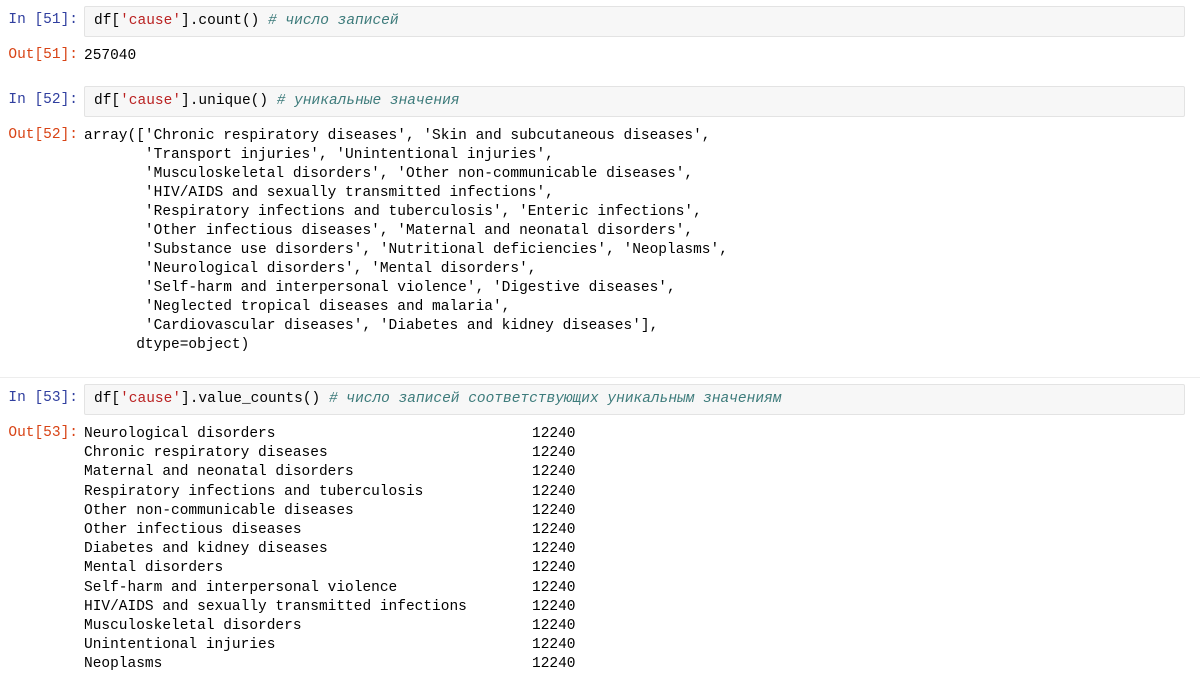 The height and width of the screenshot is (679, 1200). What do you see at coordinates (43, 398) in the screenshot?
I see `input-prompt-53: In [53]:` at bounding box center [43, 398].